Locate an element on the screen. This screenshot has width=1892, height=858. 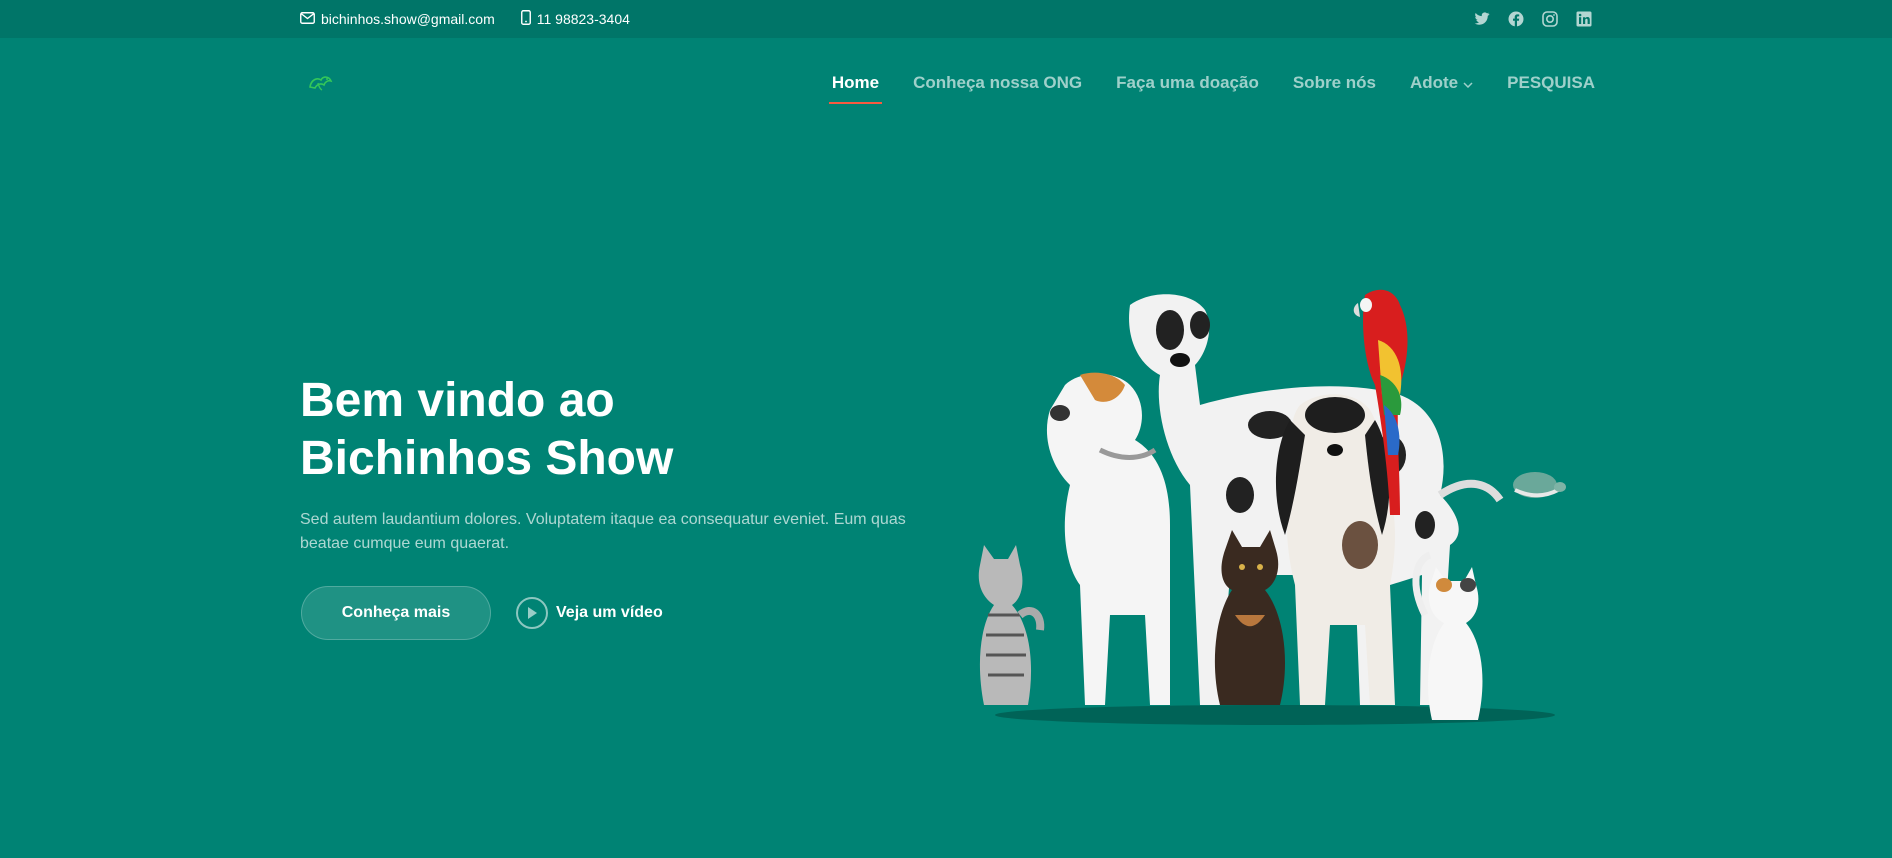
social-links is located at coordinates (1533, 19).